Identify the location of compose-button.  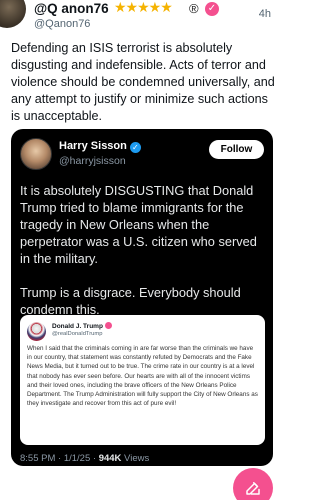
(253, 484).